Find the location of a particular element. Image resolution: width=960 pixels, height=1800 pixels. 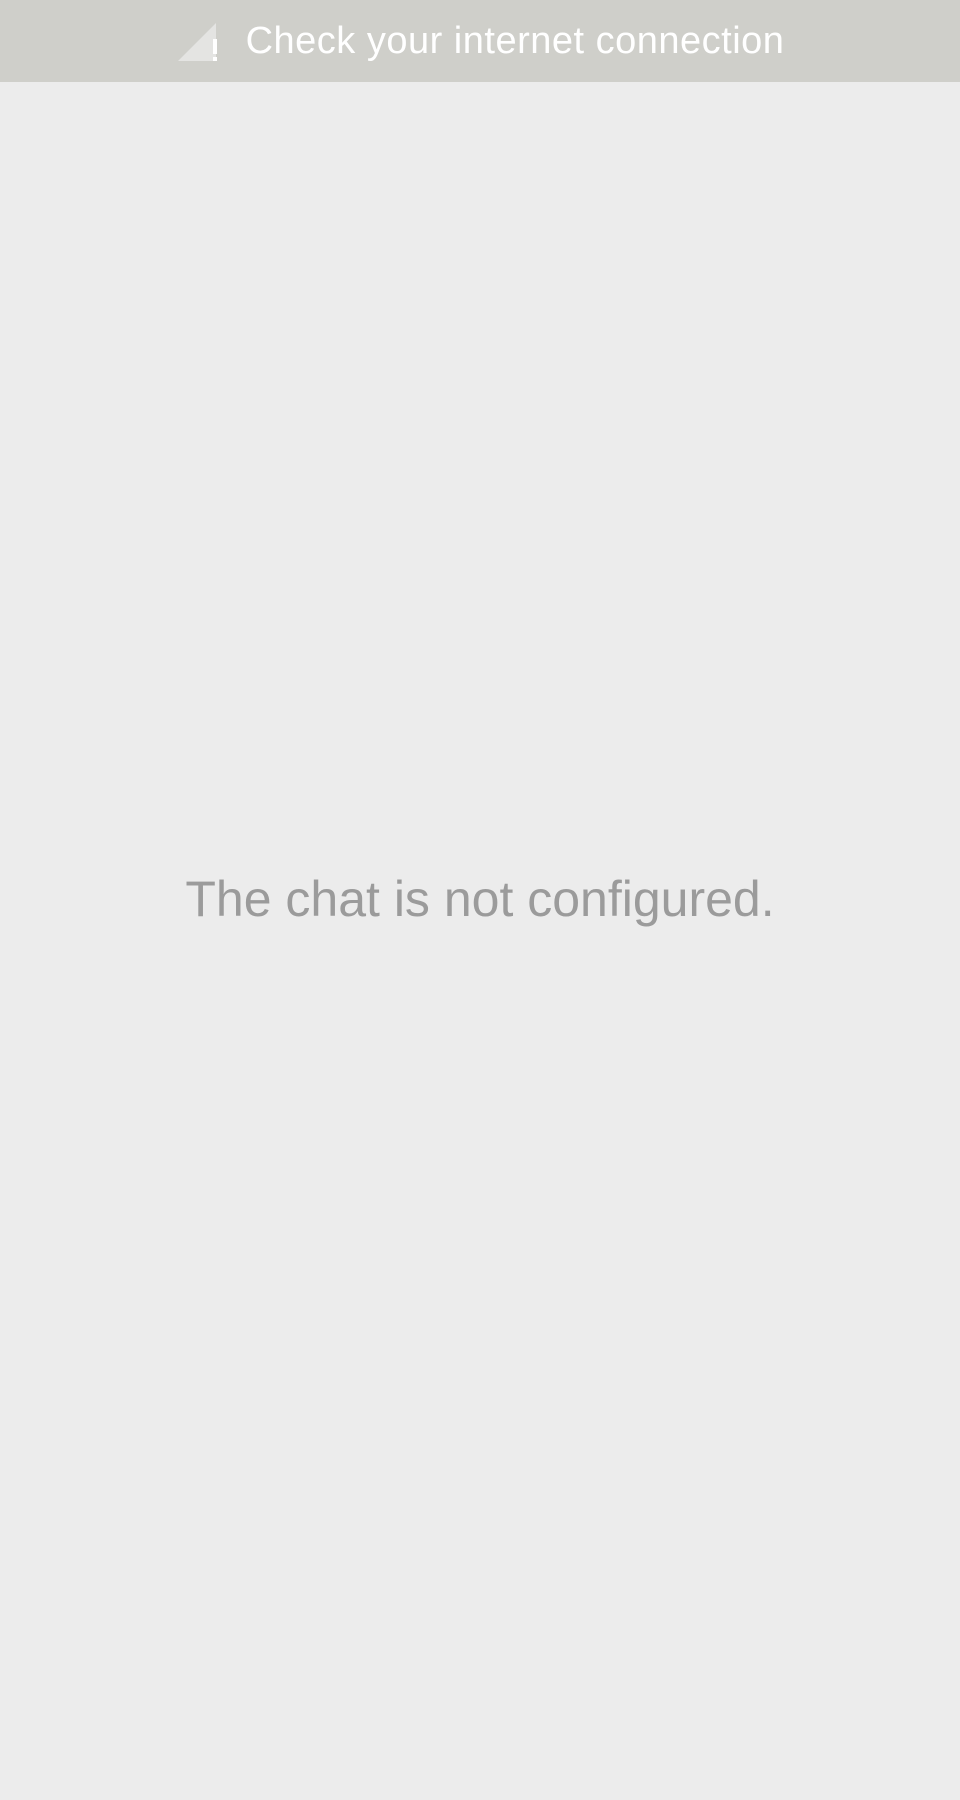

signal-warning-icon is located at coordinates (198, 43).